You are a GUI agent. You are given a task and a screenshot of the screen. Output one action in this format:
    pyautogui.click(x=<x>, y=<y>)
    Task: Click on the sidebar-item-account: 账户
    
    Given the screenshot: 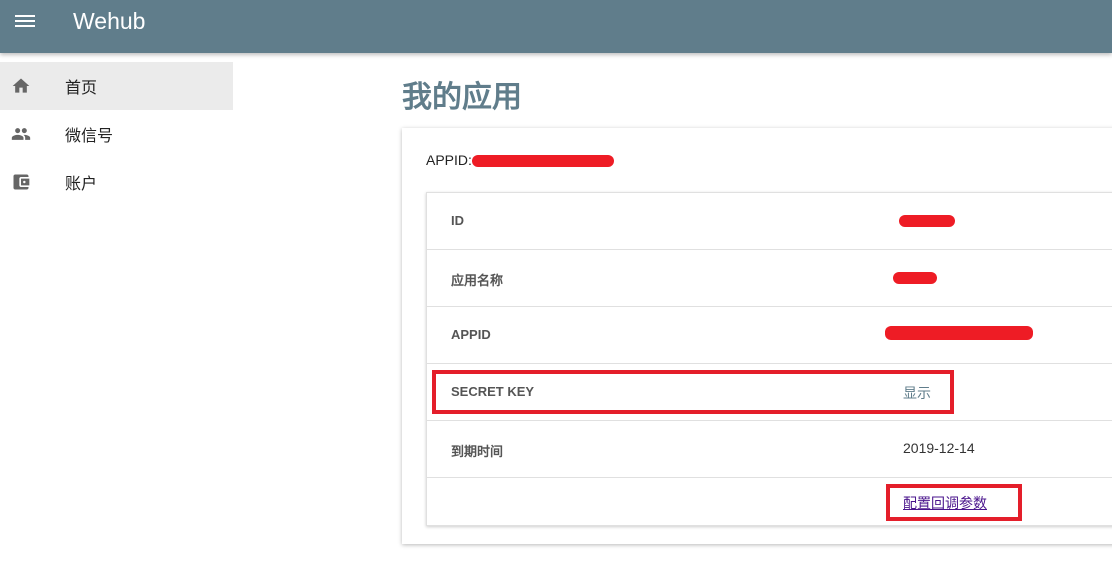 What is the action you would take?
    pyautogui.click(x=116, y=182)
    